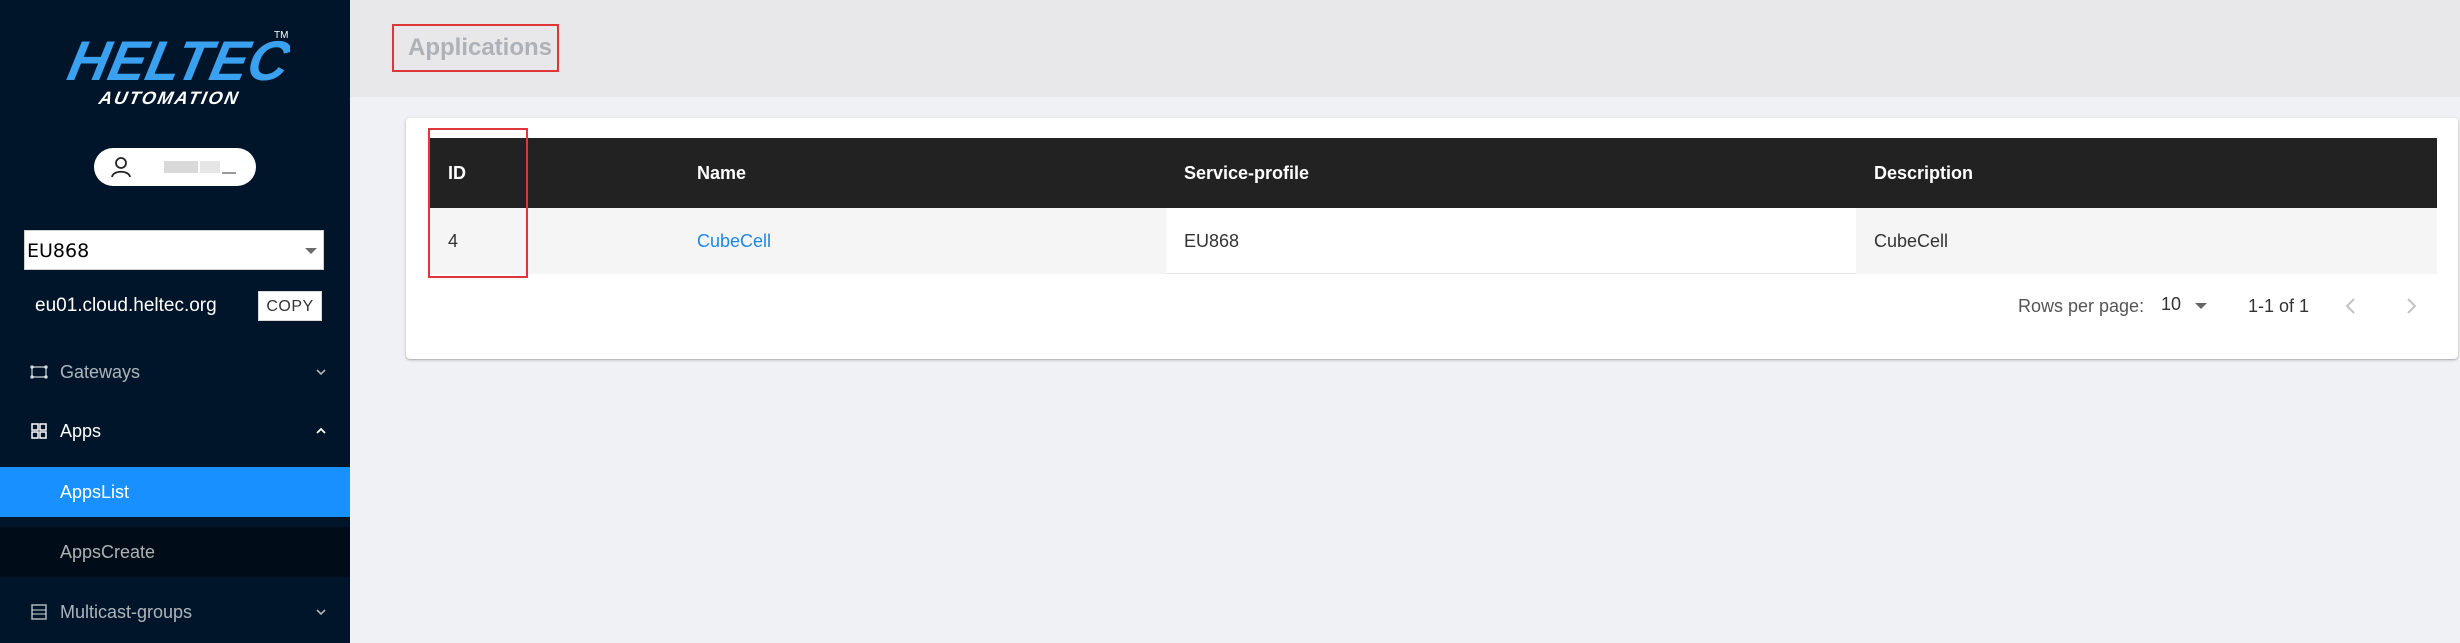  What do you see at coordinates (108, 552) in the screenshot?
I see `nav-label-appscreate: AppsCreate` at bounding box center [108, 552].